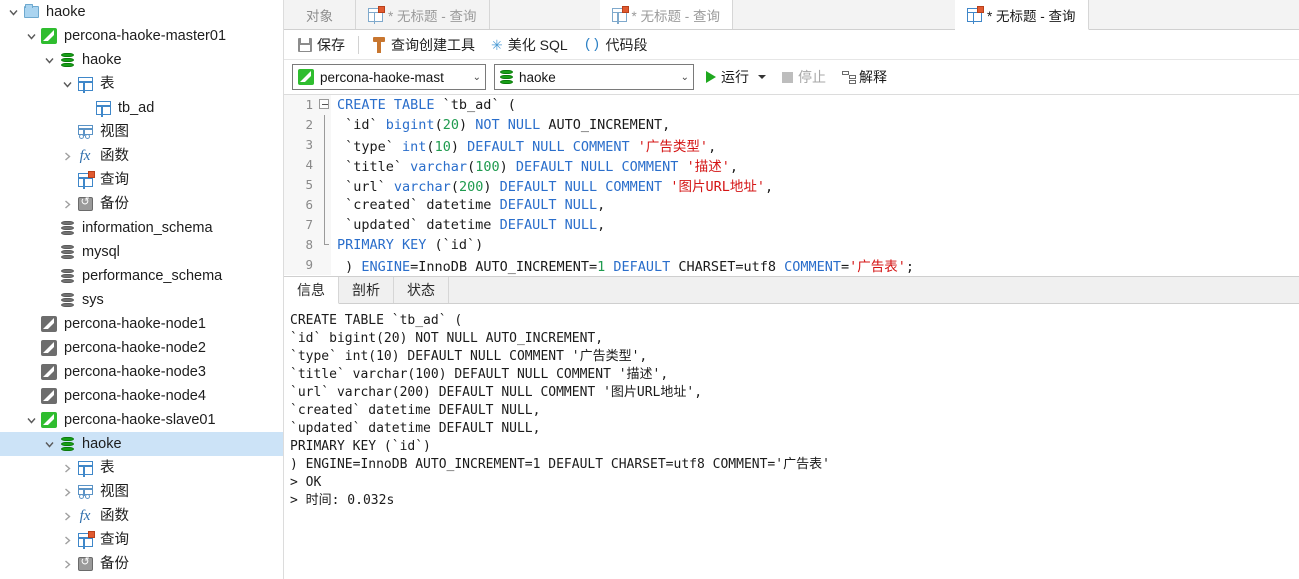 The width and height of the screenshot is (1299, 579). Describe the element at coordinates (320, 14) in the screenshot. I see `tab-objects: 对象` at that location.